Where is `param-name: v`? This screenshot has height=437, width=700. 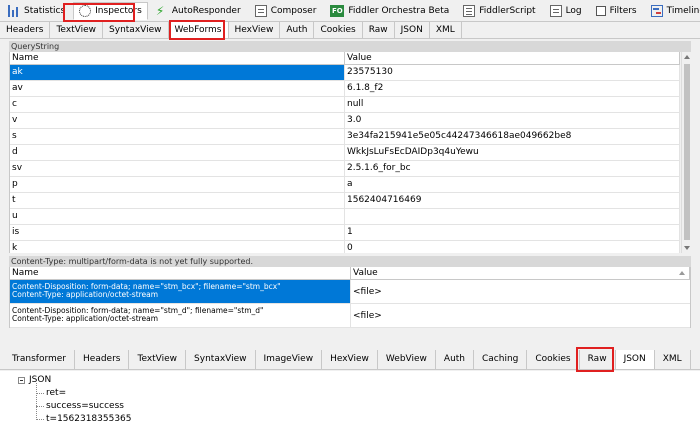 param-name: v is located at coordinates (177, 120).